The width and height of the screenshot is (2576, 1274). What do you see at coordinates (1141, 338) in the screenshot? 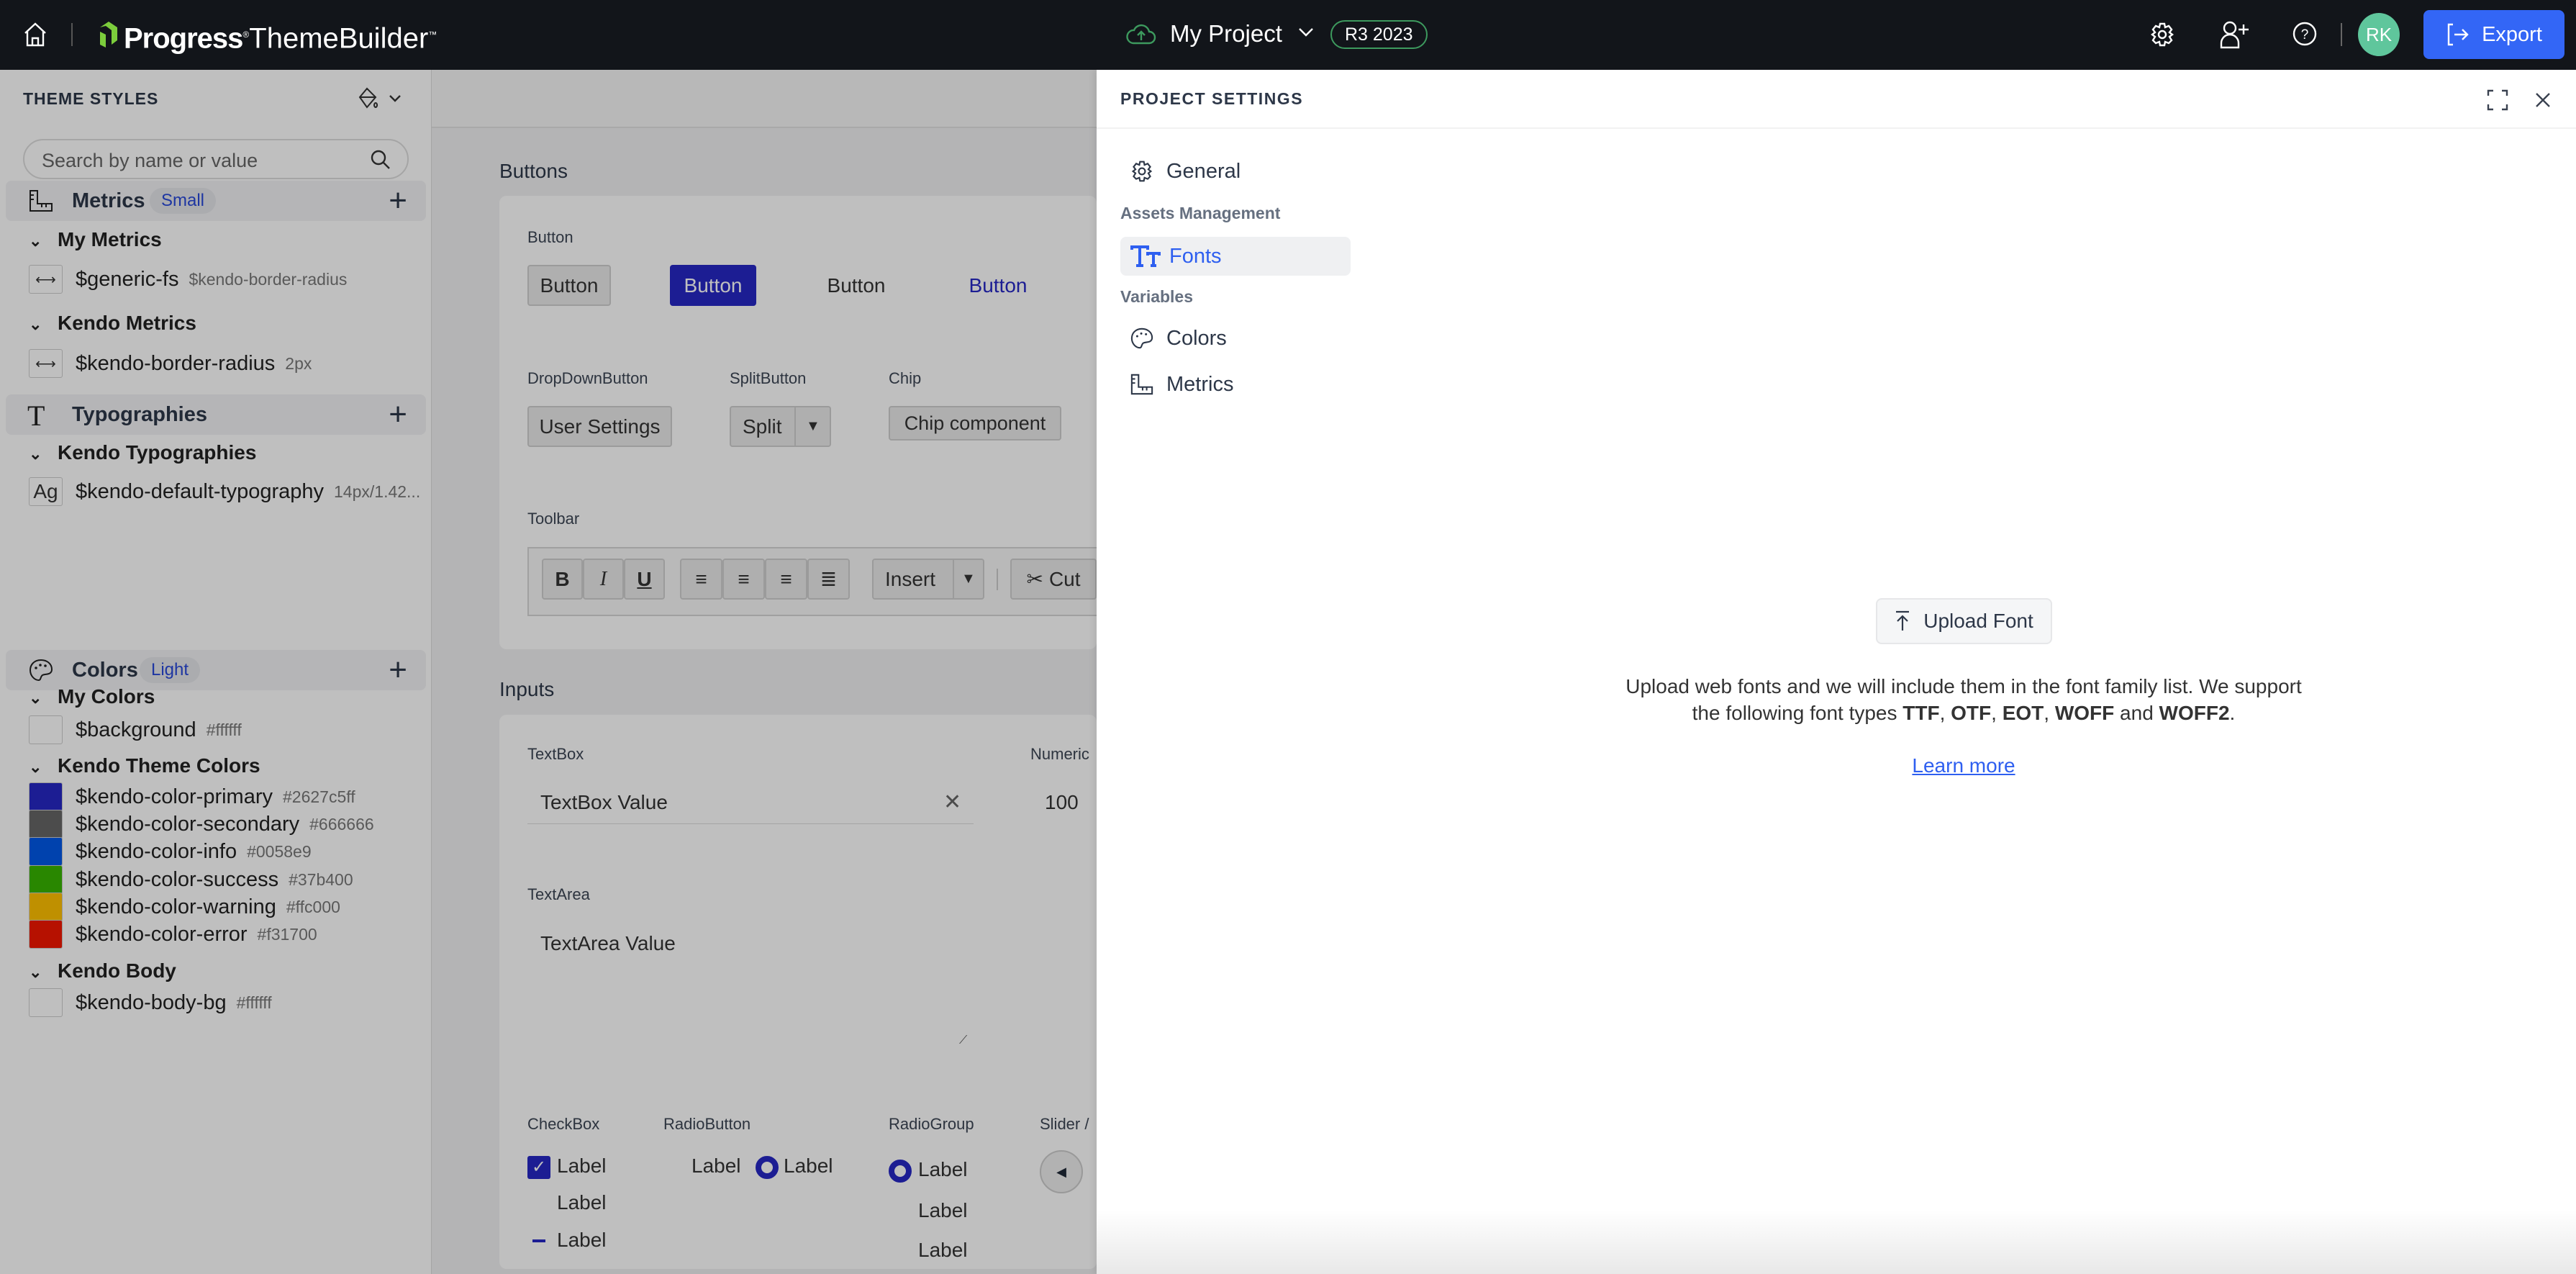
I see `palette-icon` at bounding box center [1141, 338].